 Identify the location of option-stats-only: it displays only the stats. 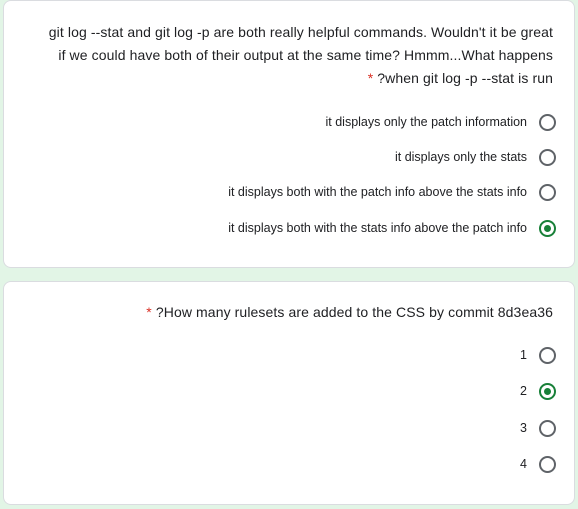
(475, 157).